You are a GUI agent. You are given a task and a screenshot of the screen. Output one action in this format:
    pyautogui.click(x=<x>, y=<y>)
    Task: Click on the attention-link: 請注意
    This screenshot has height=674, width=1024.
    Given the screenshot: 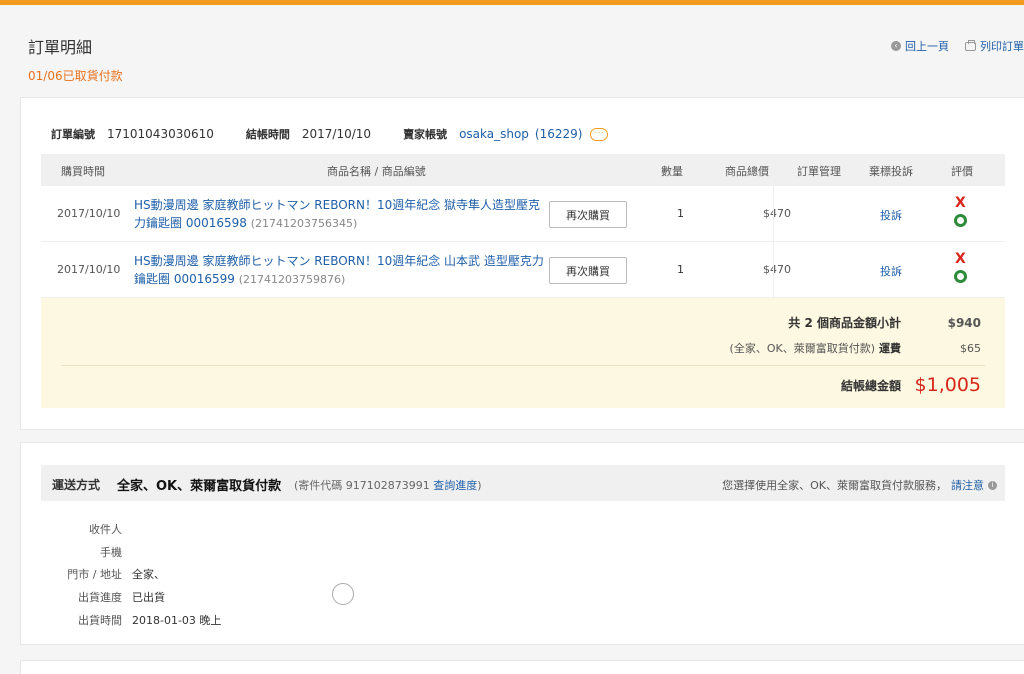 What is the action you would take?
    pyautogui.click(x=967, y=485)
    